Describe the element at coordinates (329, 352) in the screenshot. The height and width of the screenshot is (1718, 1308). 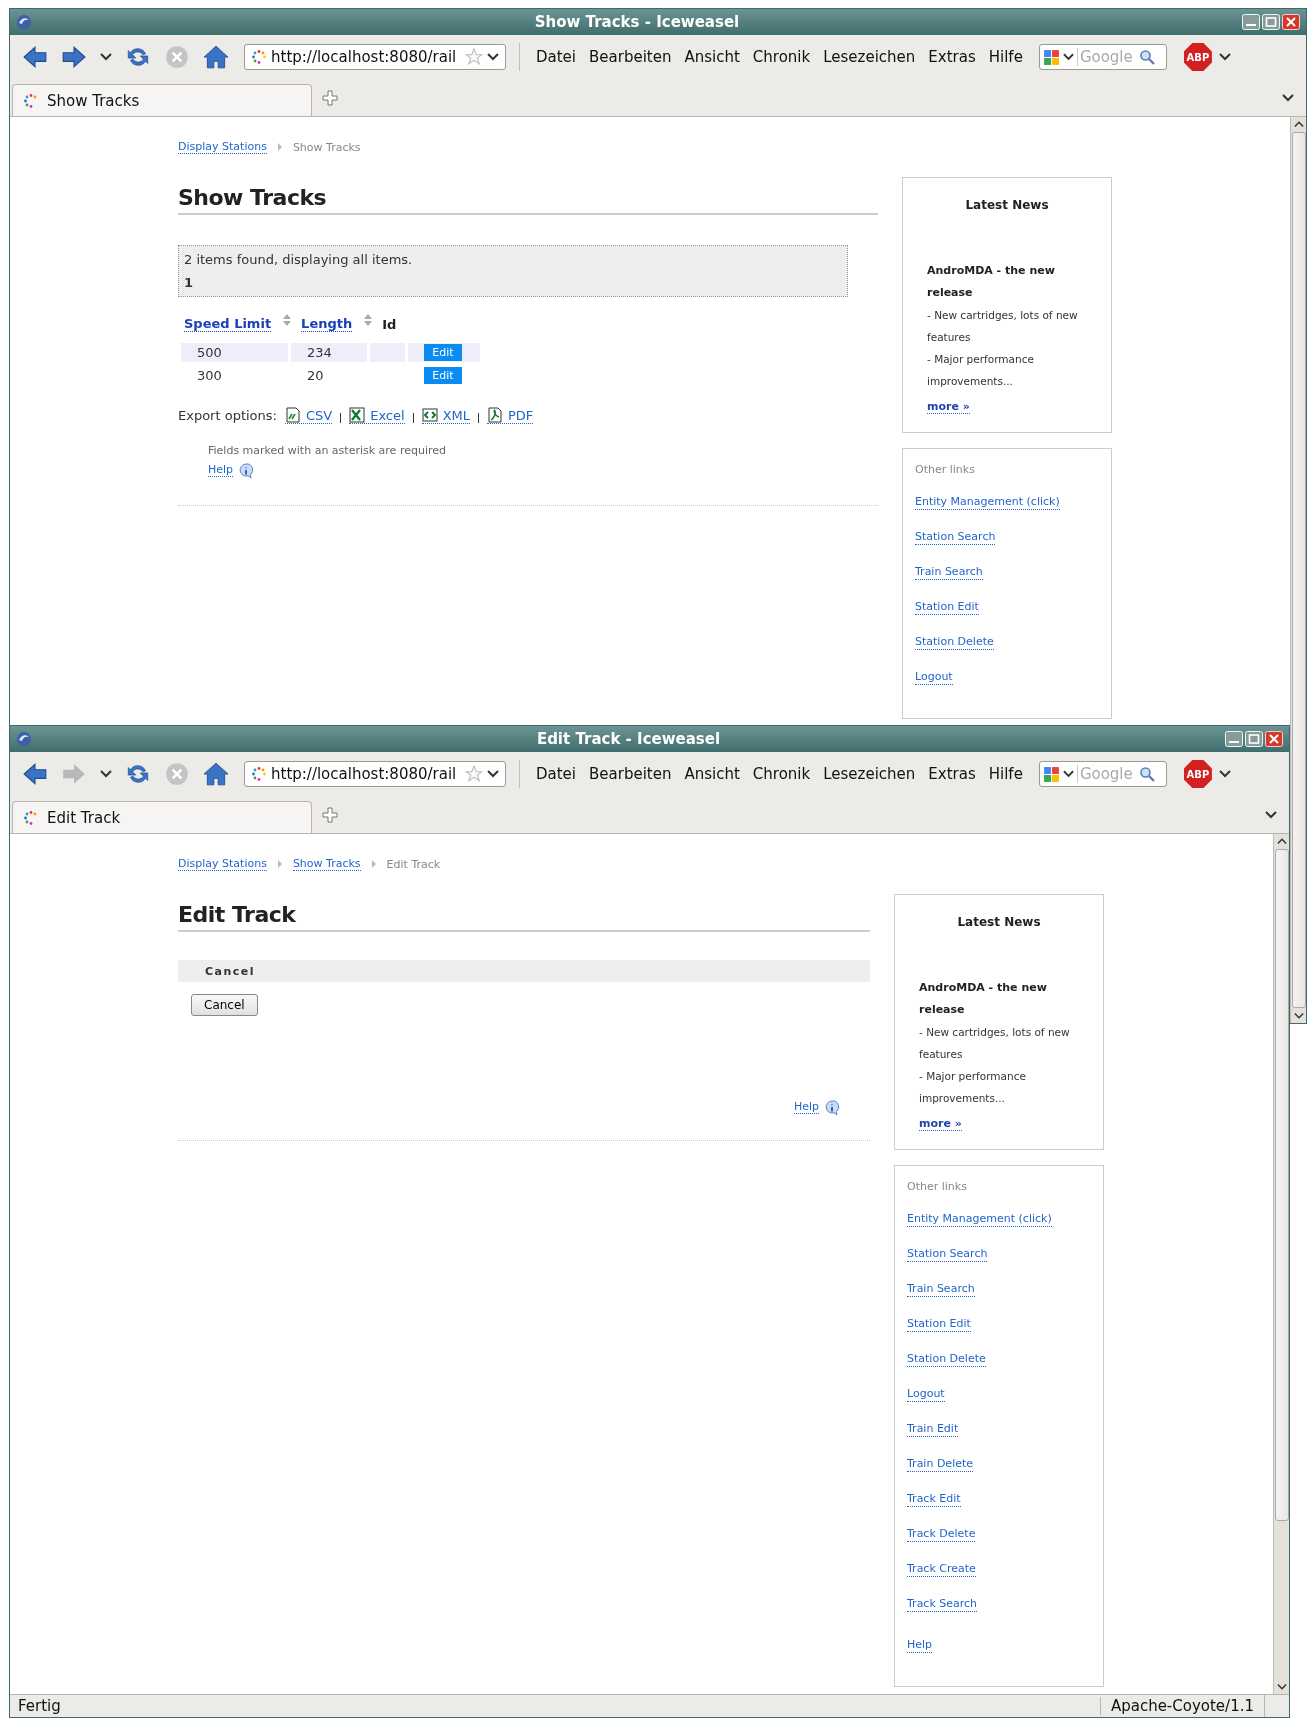
I see `table-cell: 234` at that location.